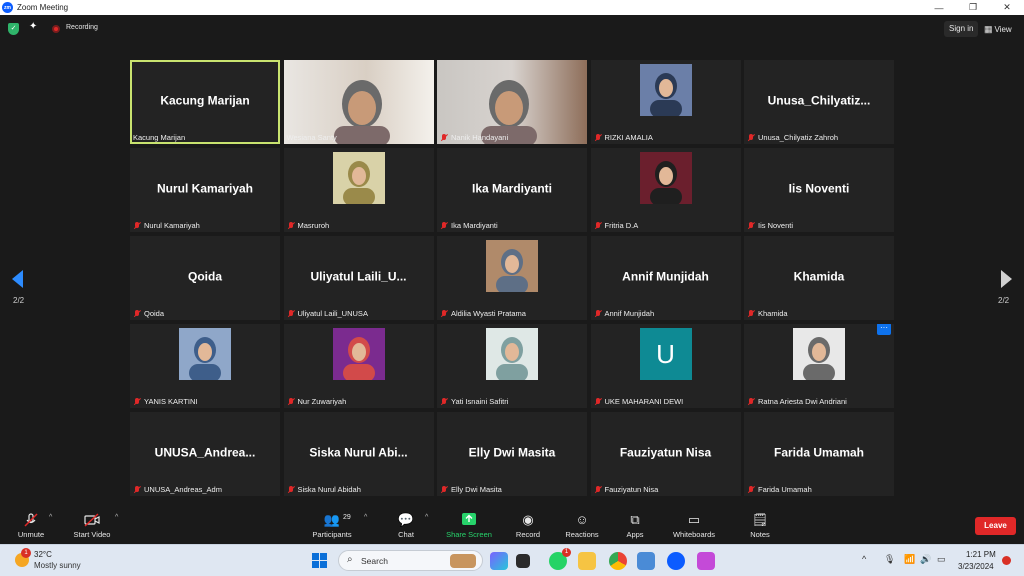 The width and height of the screenshot is (1024, 576). I want to click on window-title: Zoom Meeting, so click(43, 7).